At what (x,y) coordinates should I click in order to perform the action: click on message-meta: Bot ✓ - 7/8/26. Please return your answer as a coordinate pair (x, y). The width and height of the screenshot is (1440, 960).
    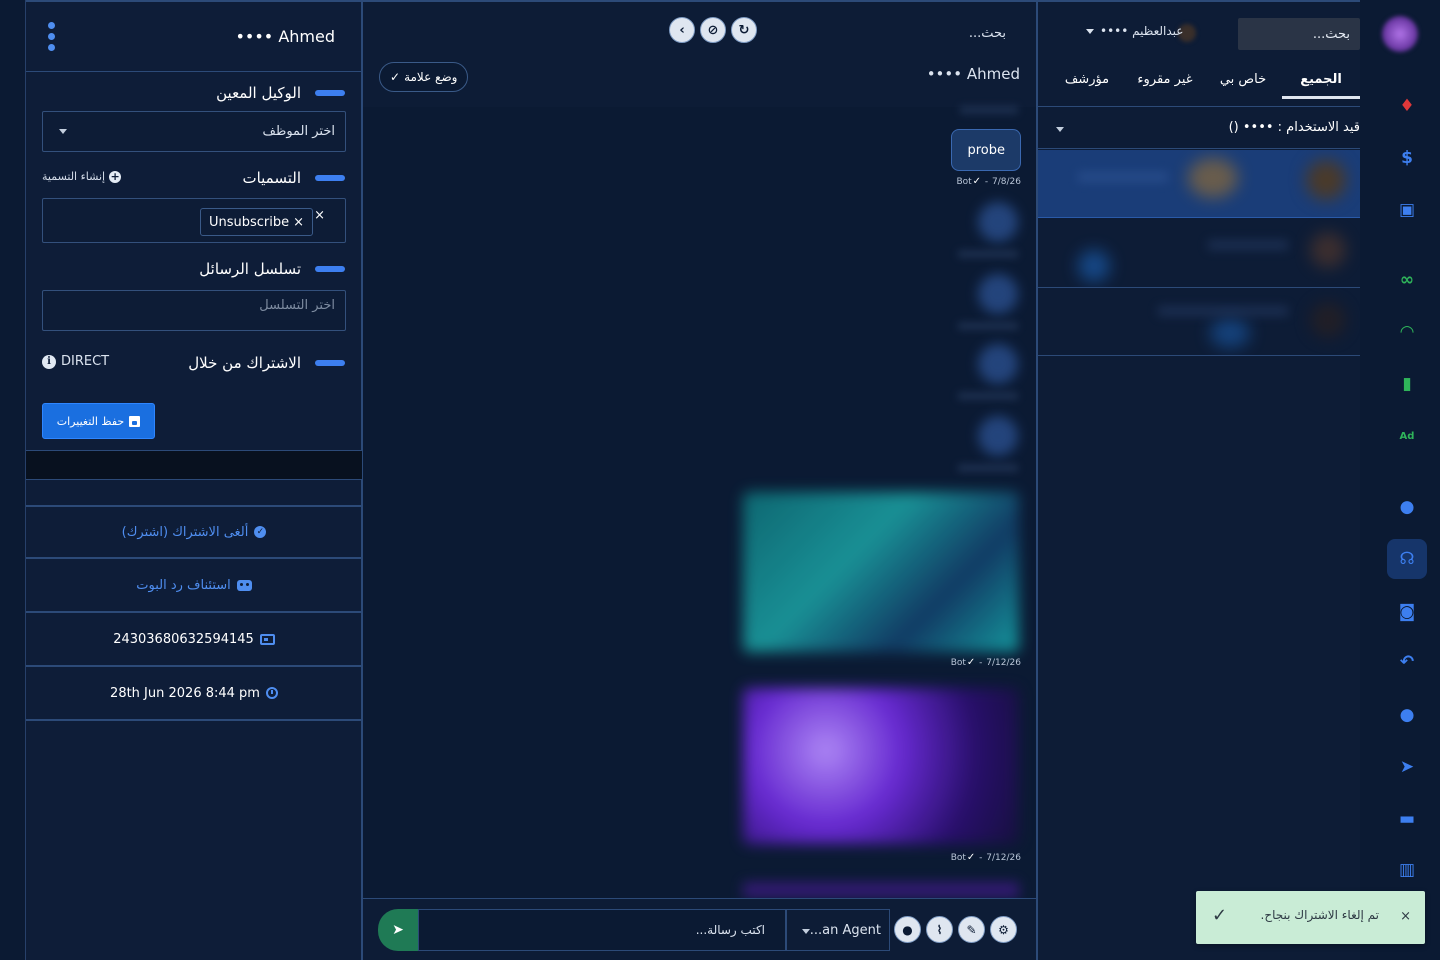
    Looking at the image, I should click on (988, 181).